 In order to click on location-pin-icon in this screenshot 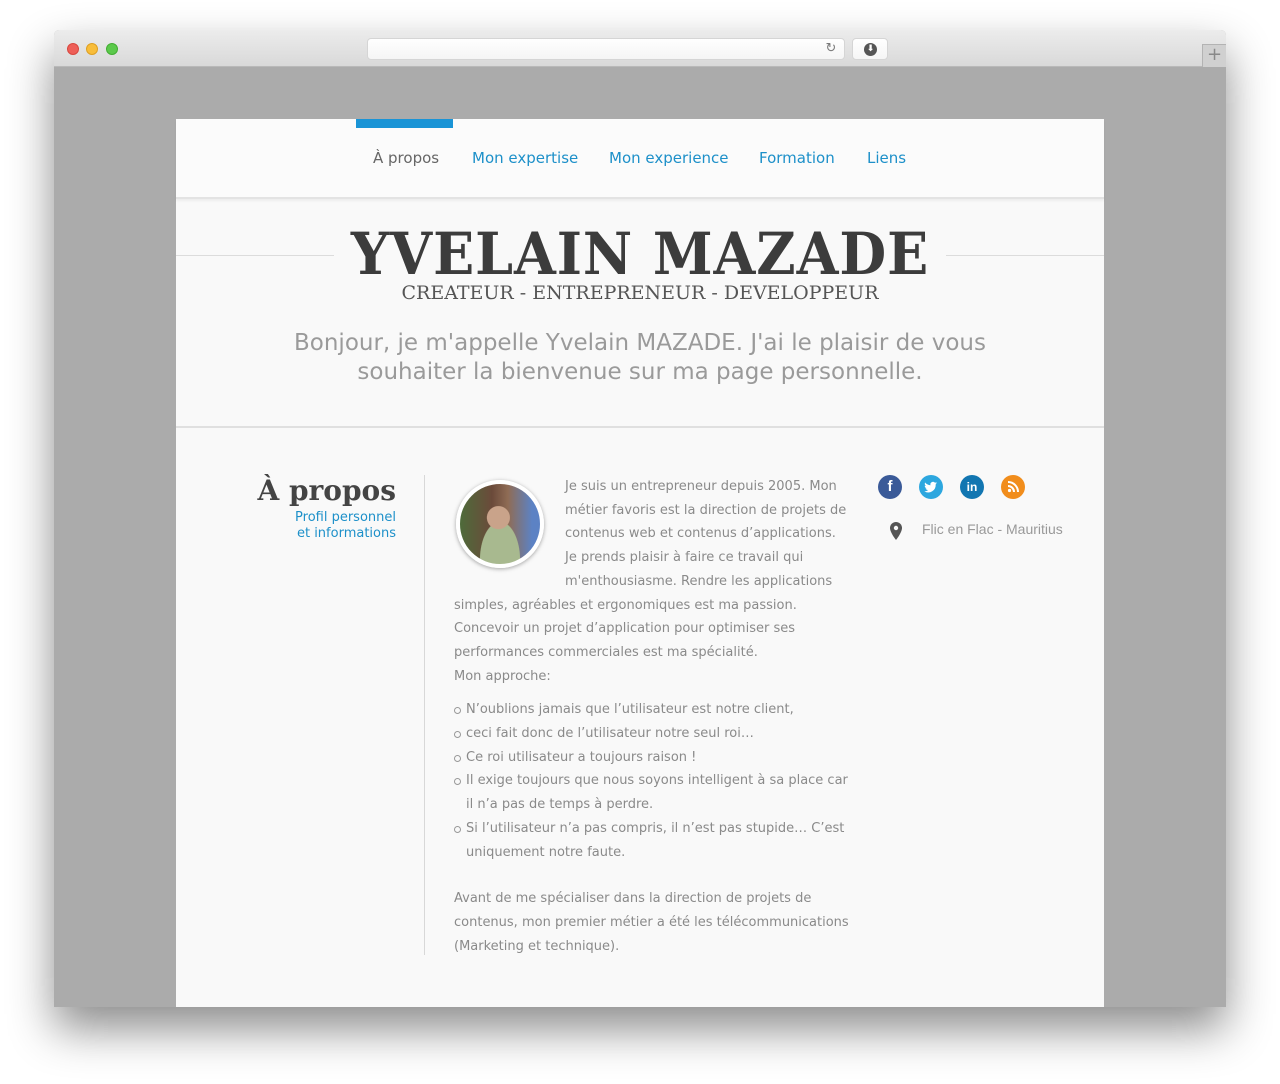, I will do `click(896, 531)`.